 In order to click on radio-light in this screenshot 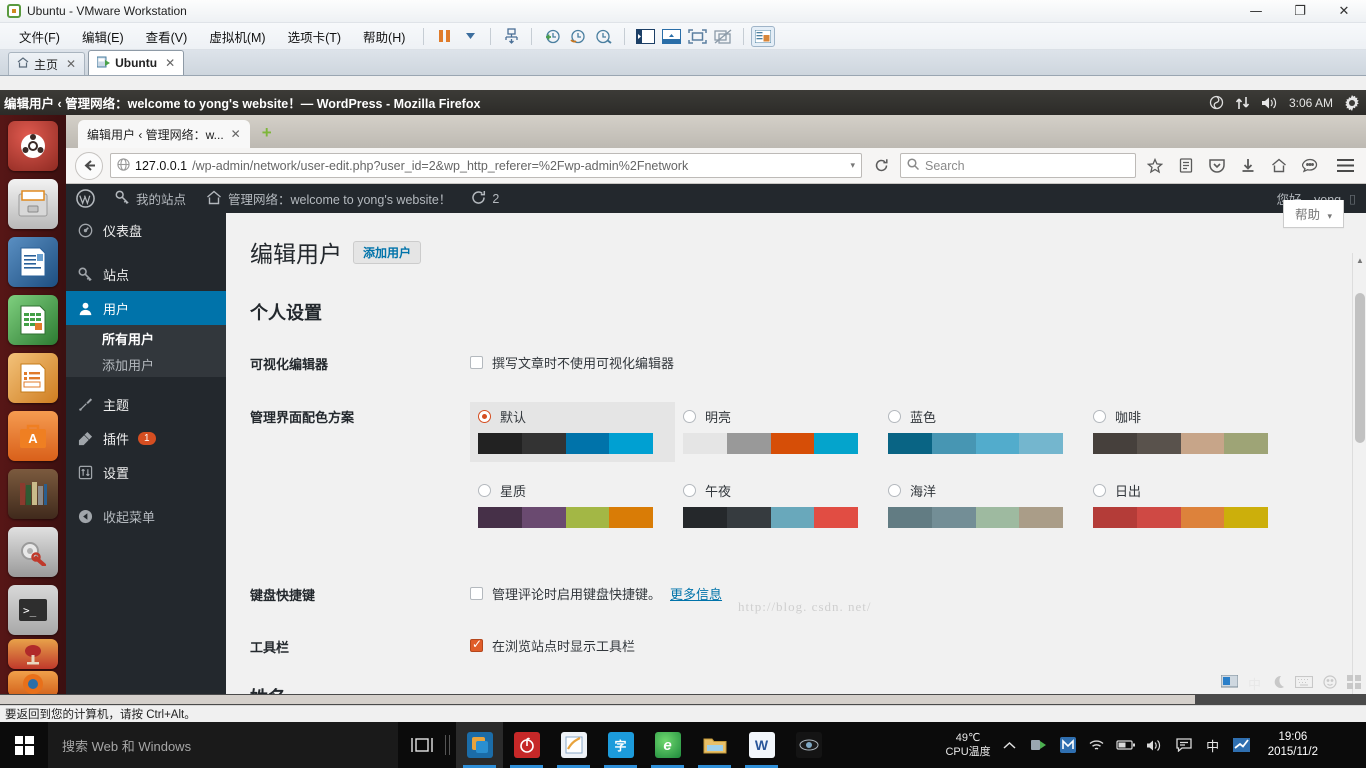, I will do `click(689, 416)`.